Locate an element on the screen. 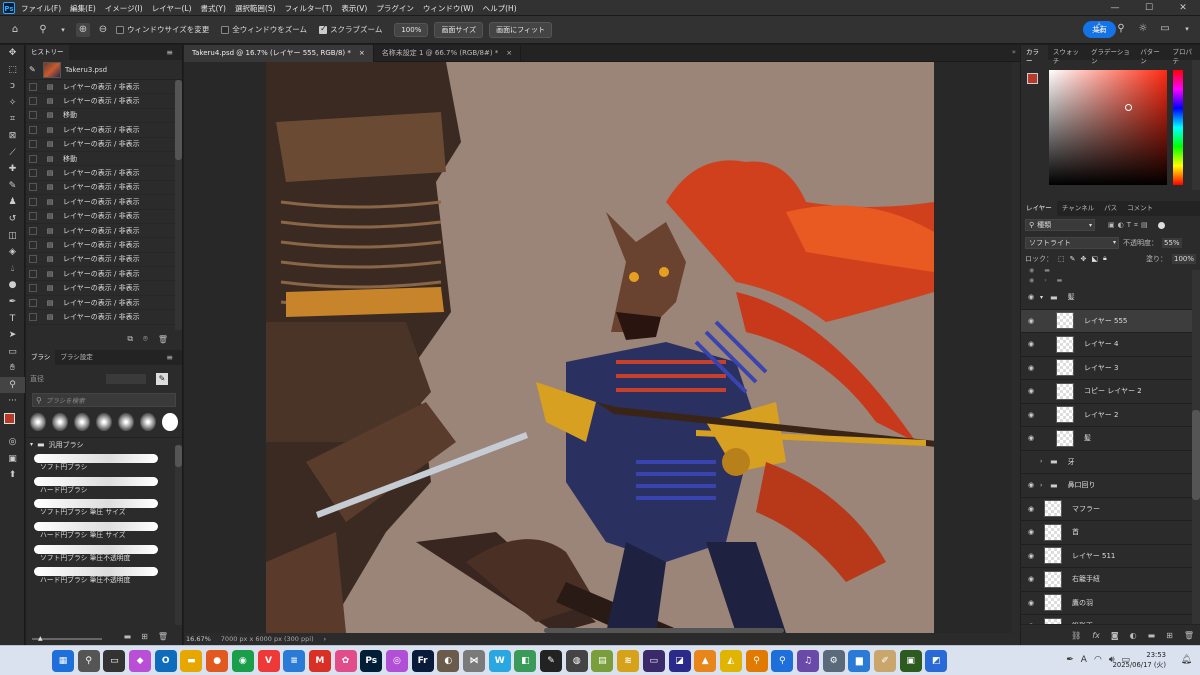 The height and width of the screenshot is (675, 1200). layer-row: ◉ コピー レイヤー 2 is located at coordinates (1110, 392).